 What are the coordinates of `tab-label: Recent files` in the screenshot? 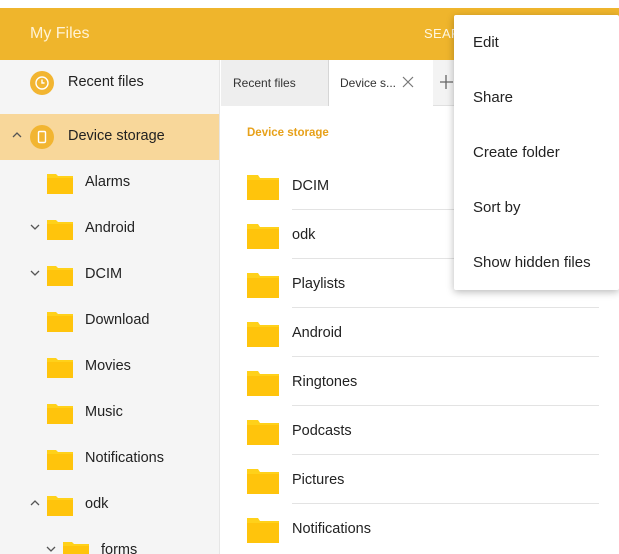 It's located at (264, 83).